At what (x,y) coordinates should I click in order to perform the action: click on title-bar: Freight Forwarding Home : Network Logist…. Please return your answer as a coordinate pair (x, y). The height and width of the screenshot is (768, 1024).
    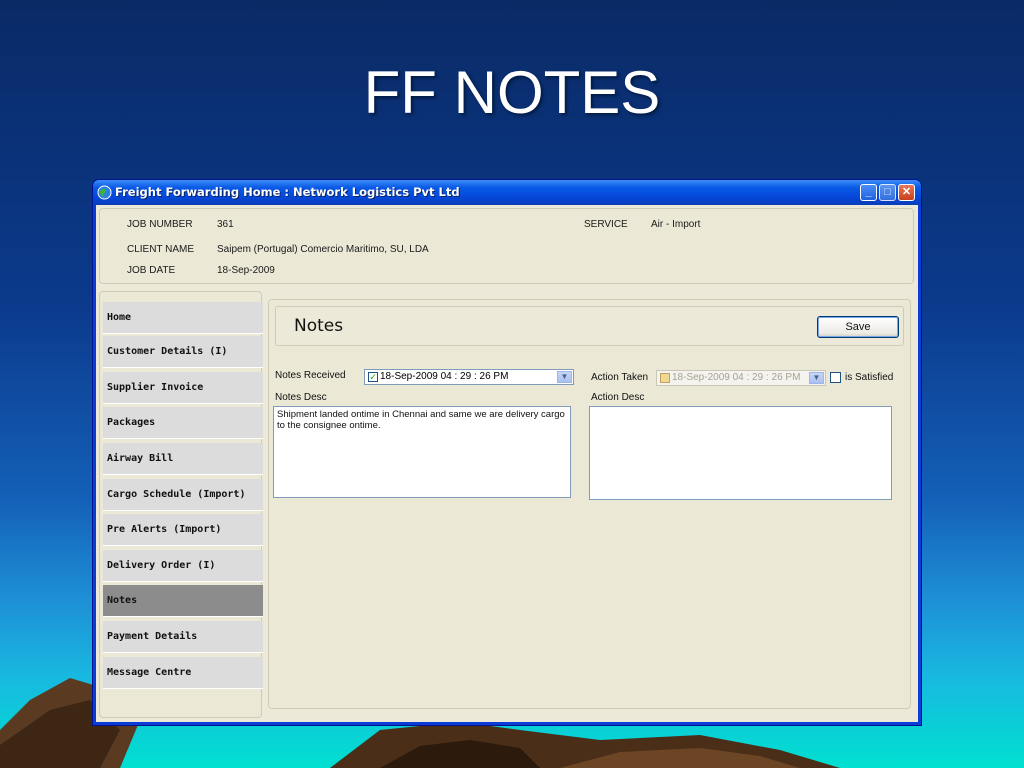
    Looking at the image, I should click on (507, 192).